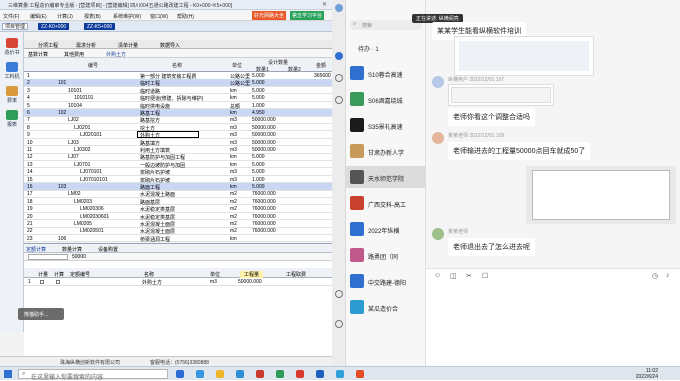 The image size is (680, 381). What do you see at coordinates (38, 54) in the screenshot?
I see `tab-base-calc: 基数计算` at bounding box center [38, 54].